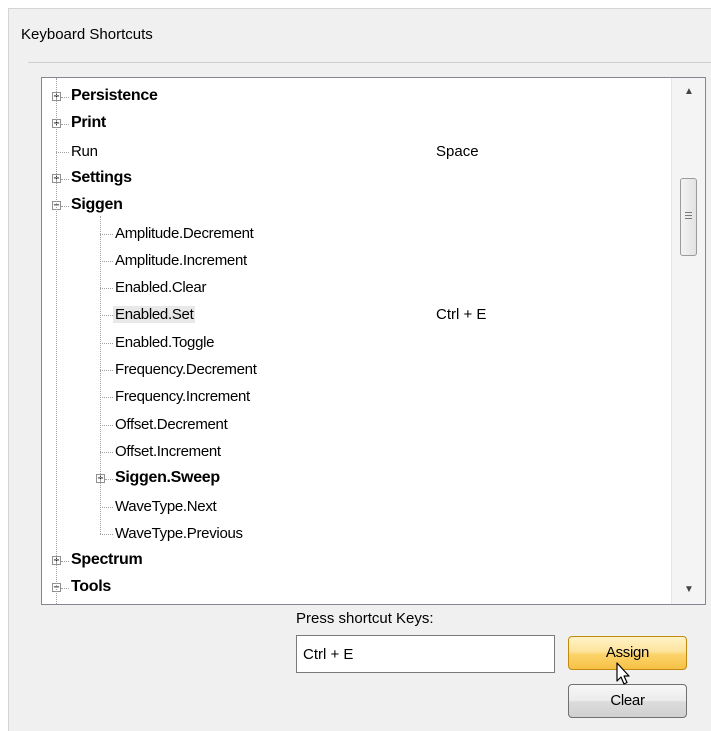 The image size is (711, 731). Describe the element at coordinates (357, 562) in the screenshot. I see `tree-row: + Spectrum` at that location.